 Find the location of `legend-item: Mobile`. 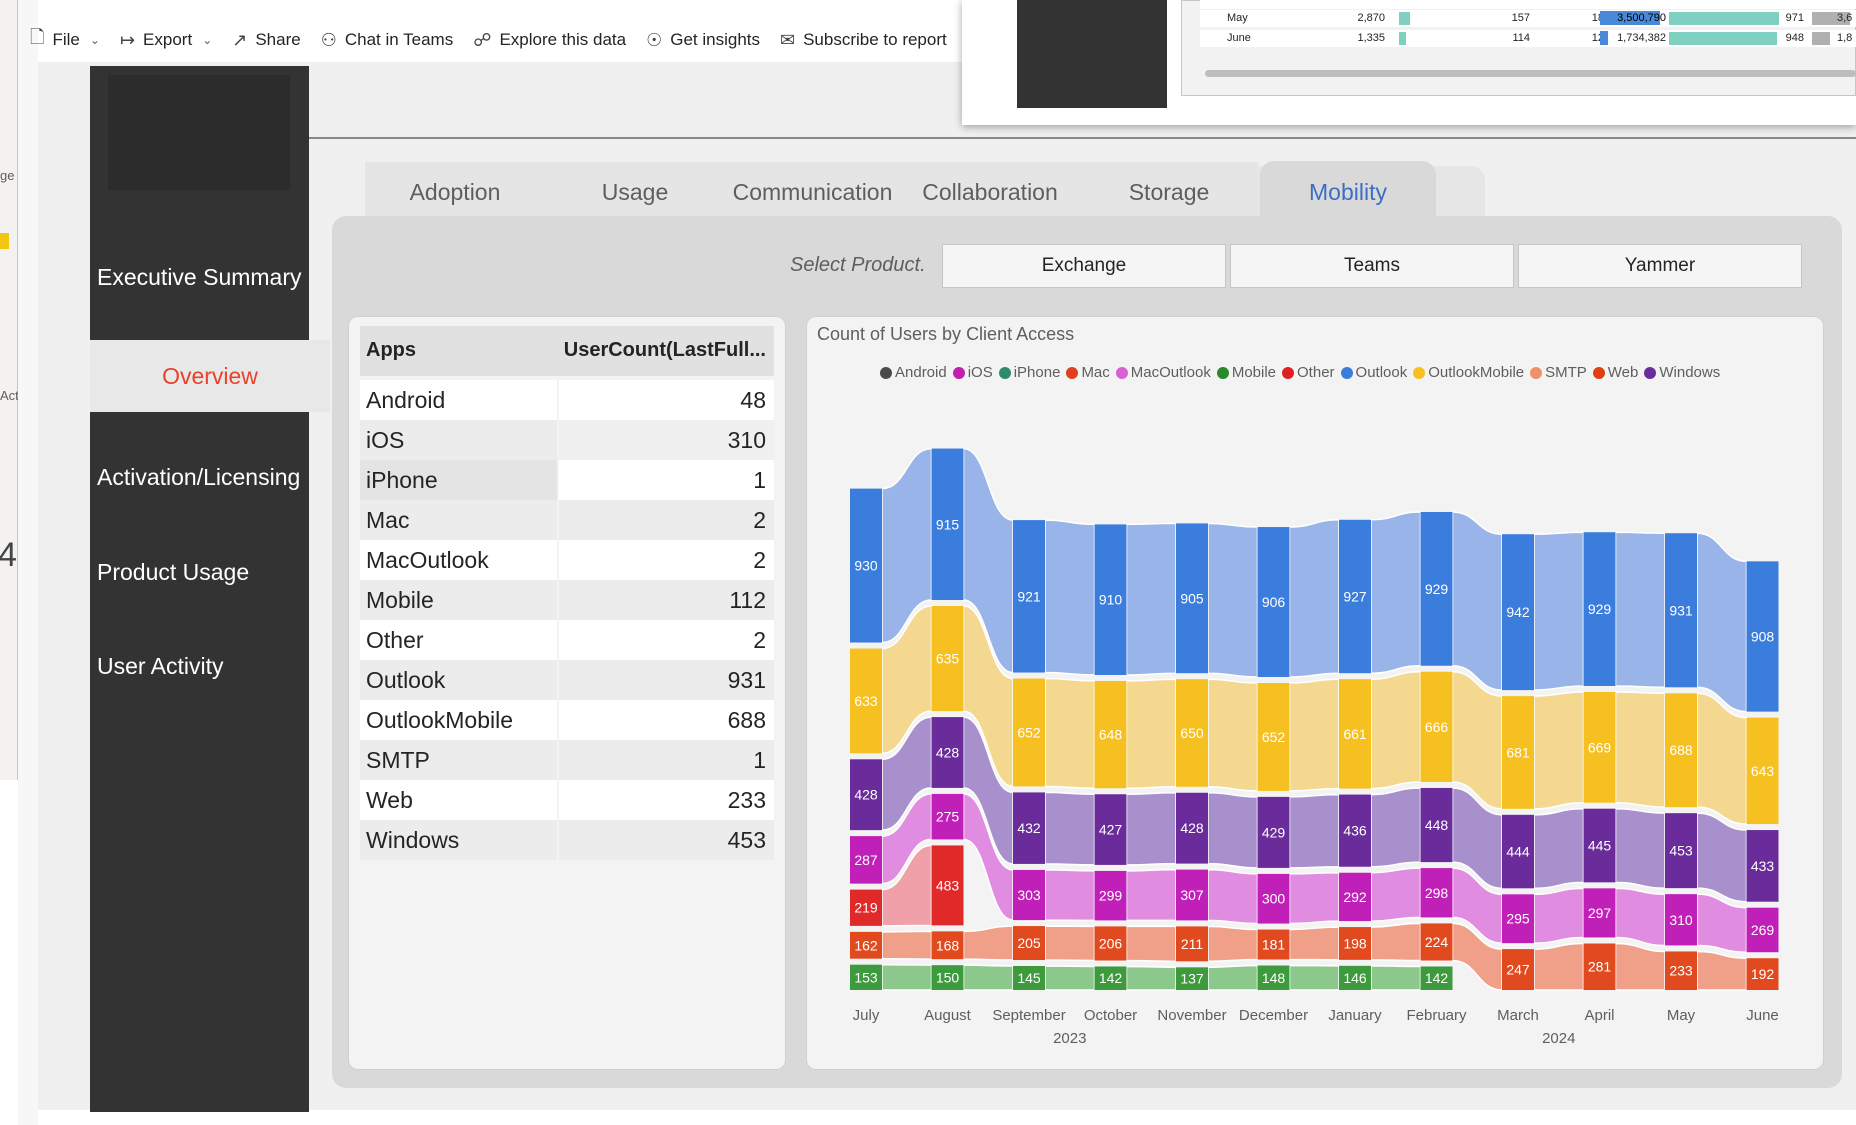

legend-item: Mobile is located at coordinates (1246, 372).